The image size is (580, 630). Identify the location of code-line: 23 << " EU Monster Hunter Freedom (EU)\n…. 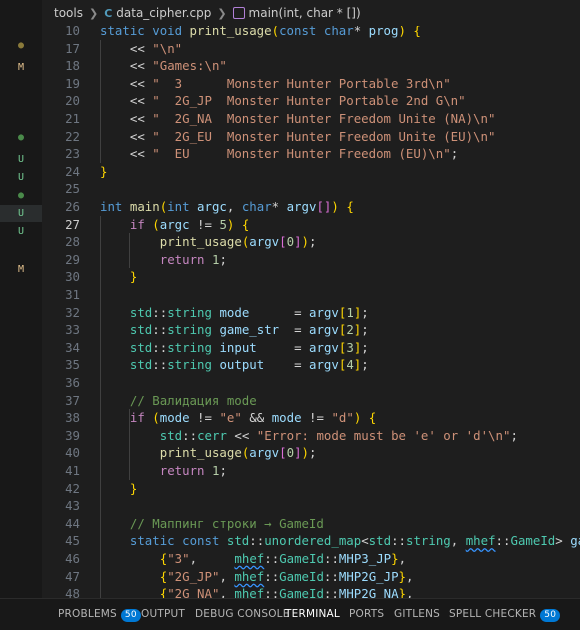
(311, 153).